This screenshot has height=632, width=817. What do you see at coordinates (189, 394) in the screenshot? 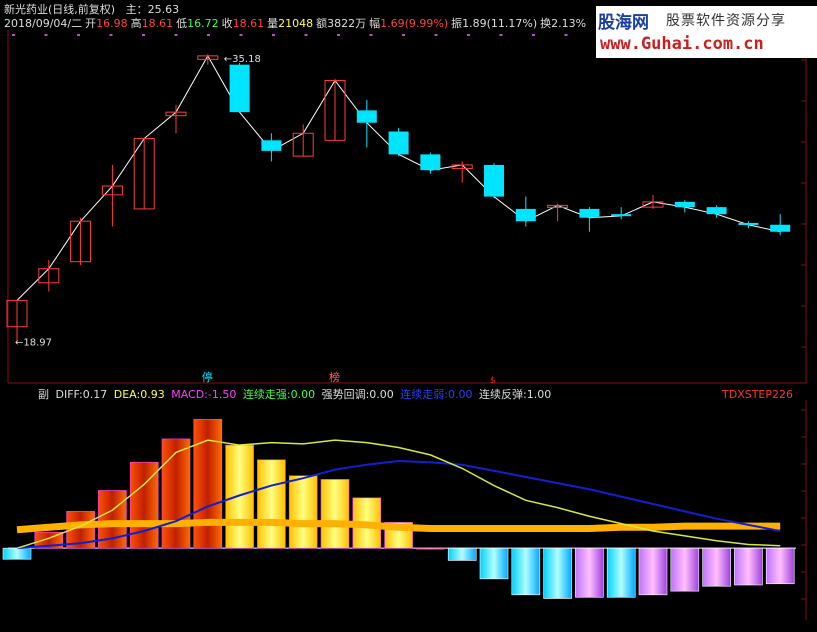
I see `macd-label: MACD:` at bounding box center [189, 394].